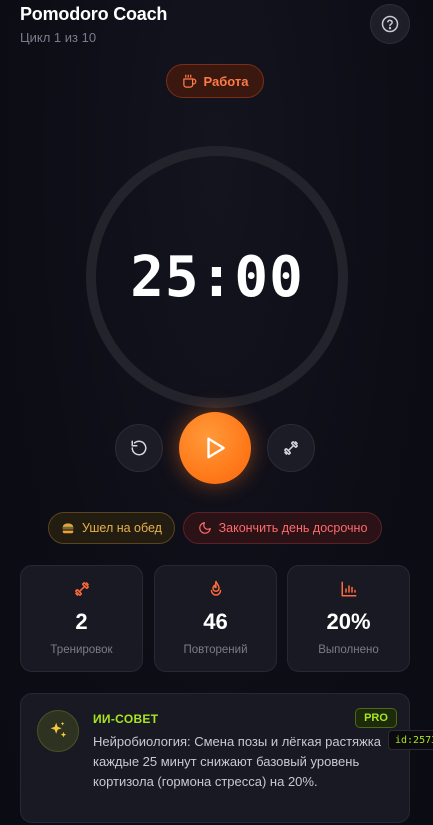 The image size is (433, 825). I want to click on stat-label: Повторений, so click(215, 650).